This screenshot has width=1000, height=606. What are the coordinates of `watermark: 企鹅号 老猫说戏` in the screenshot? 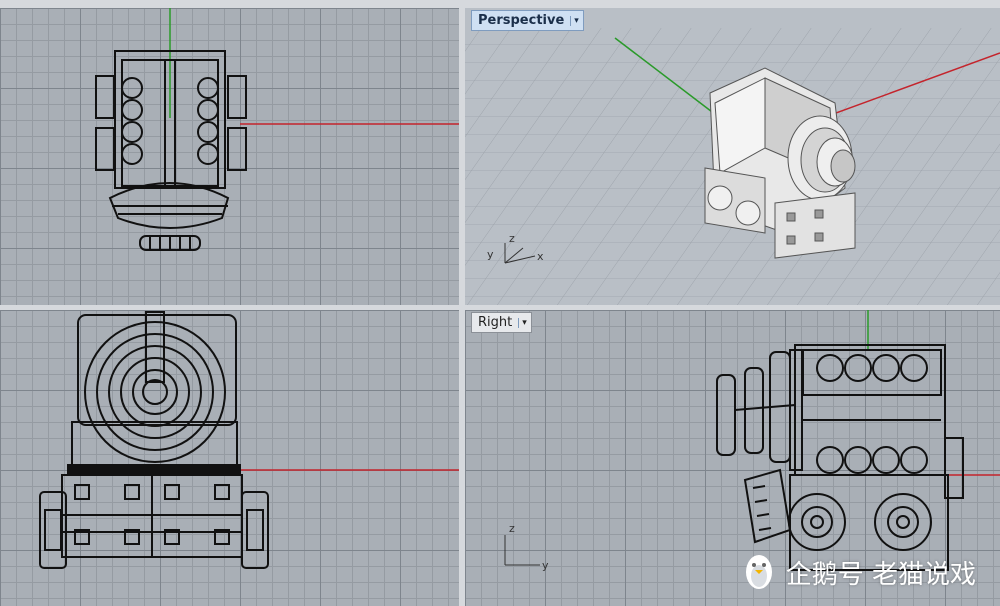 It's located at (859, 572).